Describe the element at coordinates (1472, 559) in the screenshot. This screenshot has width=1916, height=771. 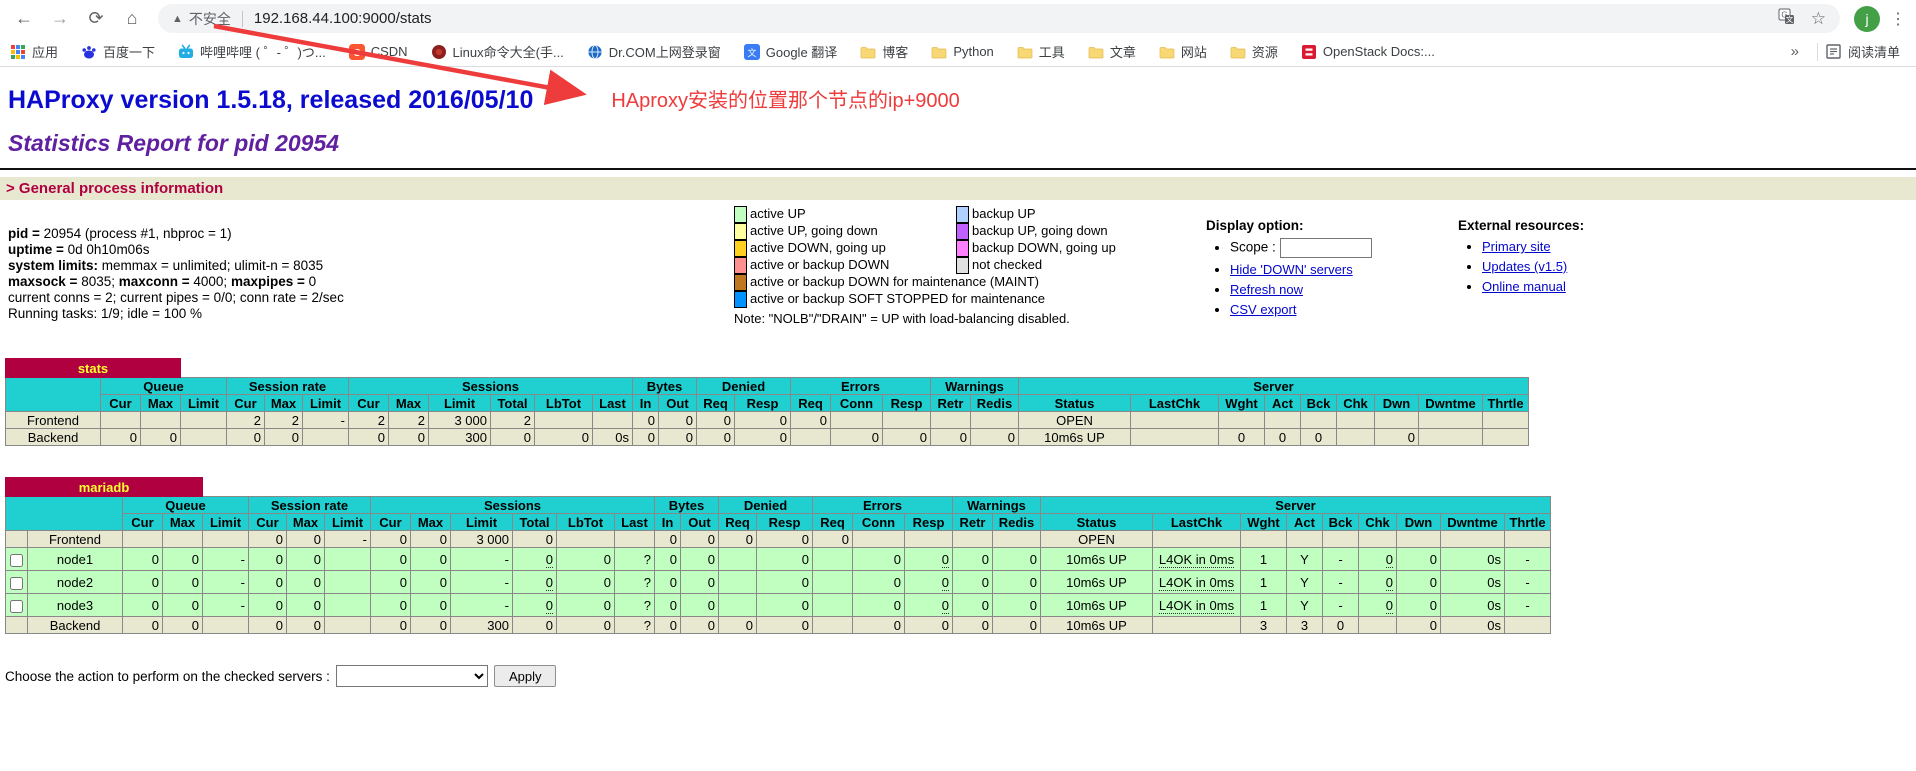
I see `cell-dwntme: 0s` at that location.